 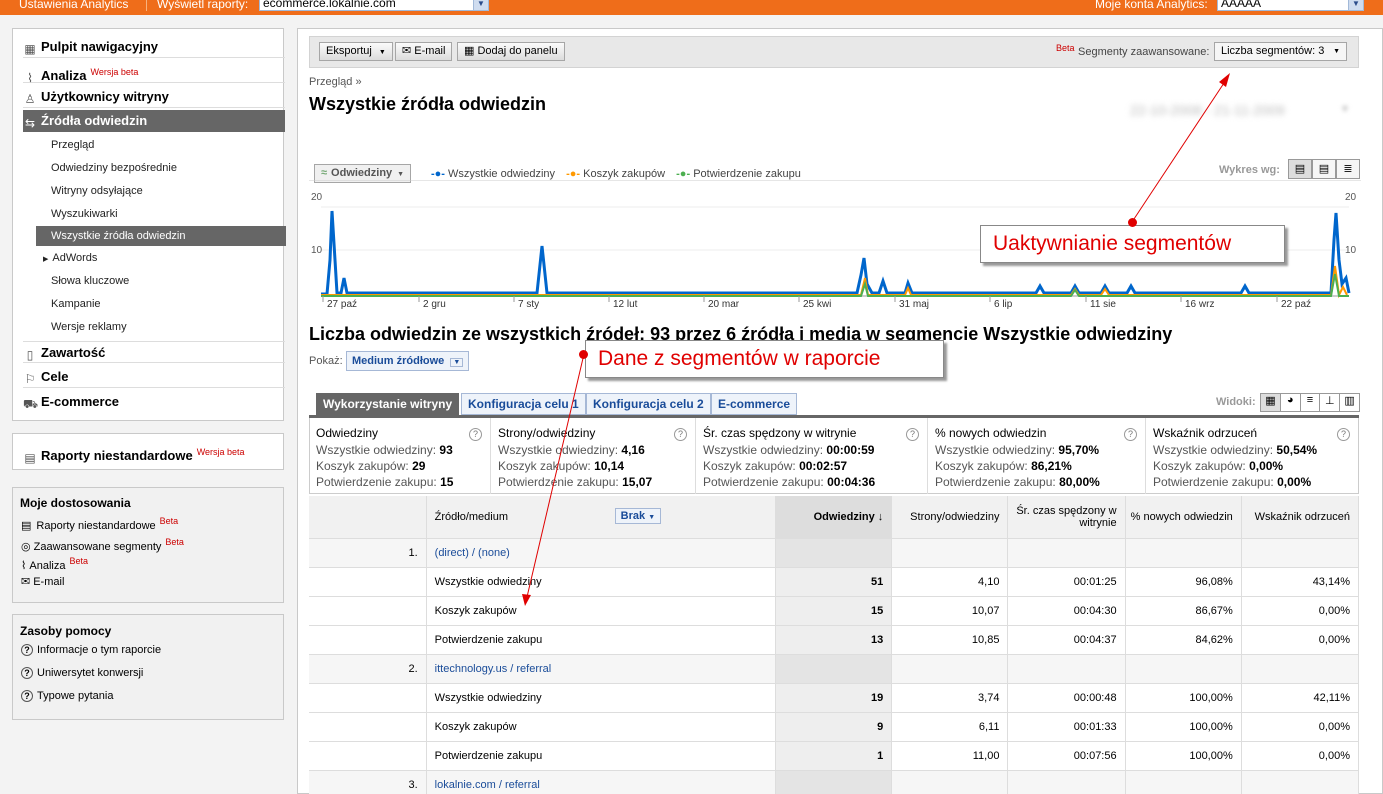 What do you see at coordinates (1291, 402) in the screenshot?
I see `pie-view-icon: ◕` at bounding box center [1291, 402].